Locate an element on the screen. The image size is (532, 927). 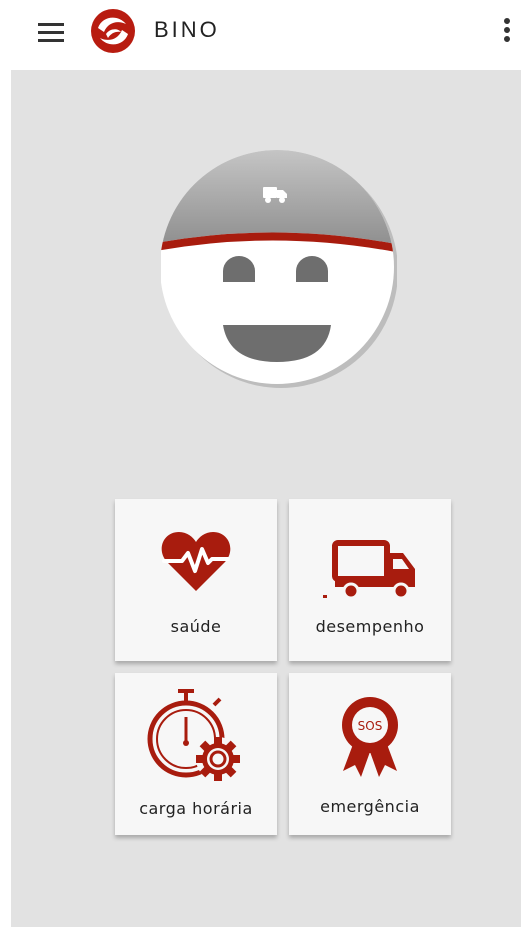
hamburger-menu-icon is located at coordinates (51, 32).